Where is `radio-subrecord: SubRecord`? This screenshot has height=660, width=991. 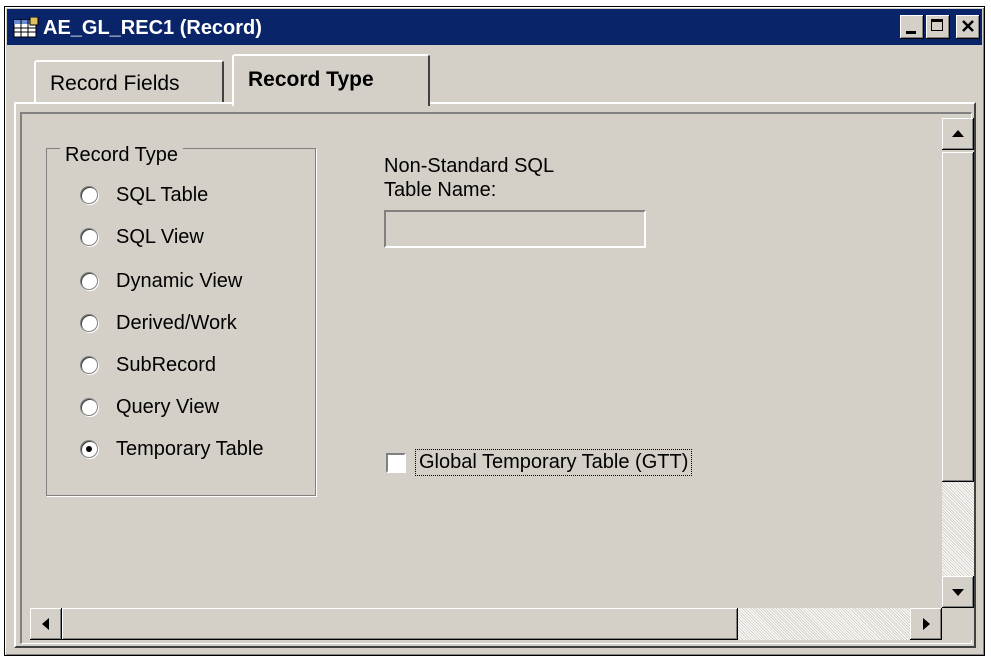
radio-subrecord: SubRecord is located at coordinates (148, 365).